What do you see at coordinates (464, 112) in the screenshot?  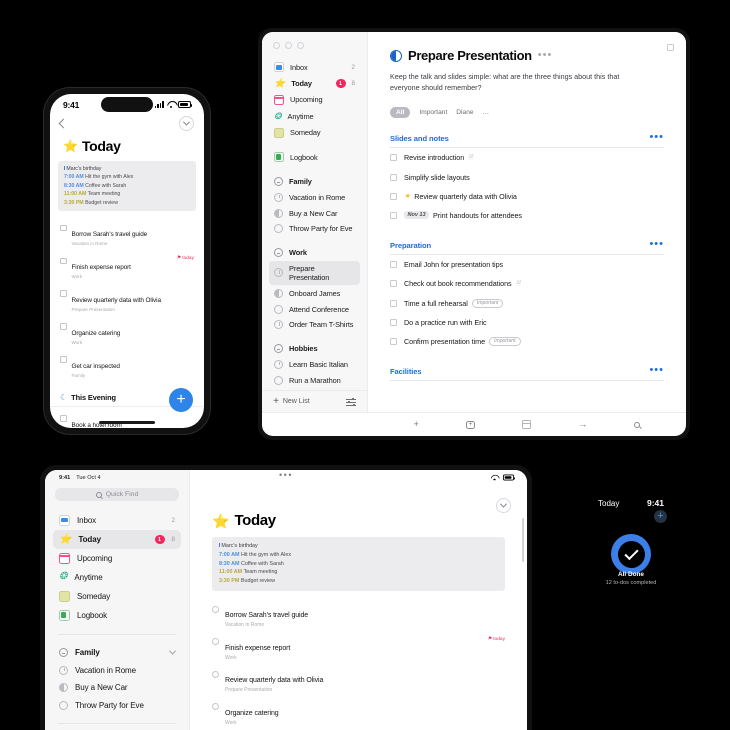 I see `filter-chip: Diane` at bounding box center [464, 112].